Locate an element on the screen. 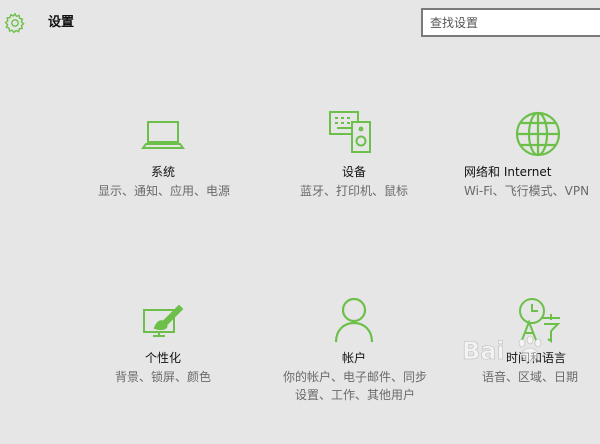 The height and width of the screenshot is (444, 600). baidu-watermark: Bai is located at coordinates (530, 350).